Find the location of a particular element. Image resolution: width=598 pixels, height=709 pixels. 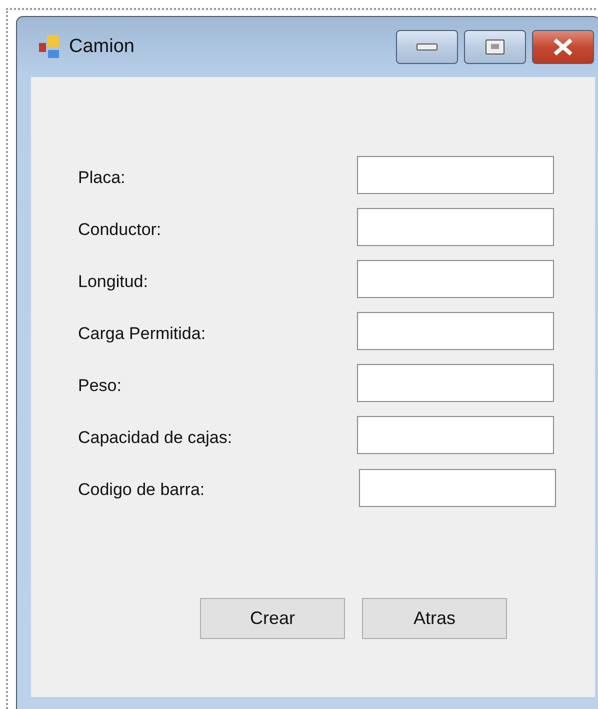

minimize-icon is located at coordinates (427, 47).